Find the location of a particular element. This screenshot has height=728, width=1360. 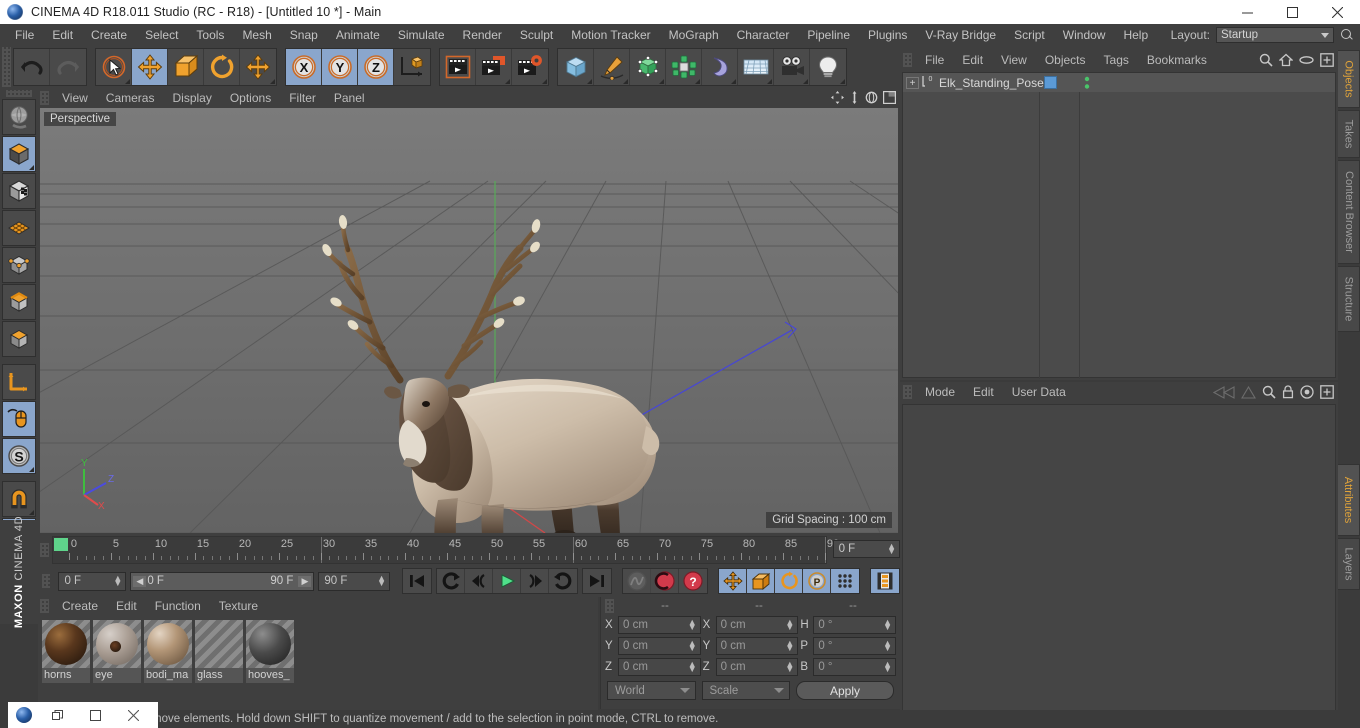

render-view-icon is located at coordinates (458, 67).